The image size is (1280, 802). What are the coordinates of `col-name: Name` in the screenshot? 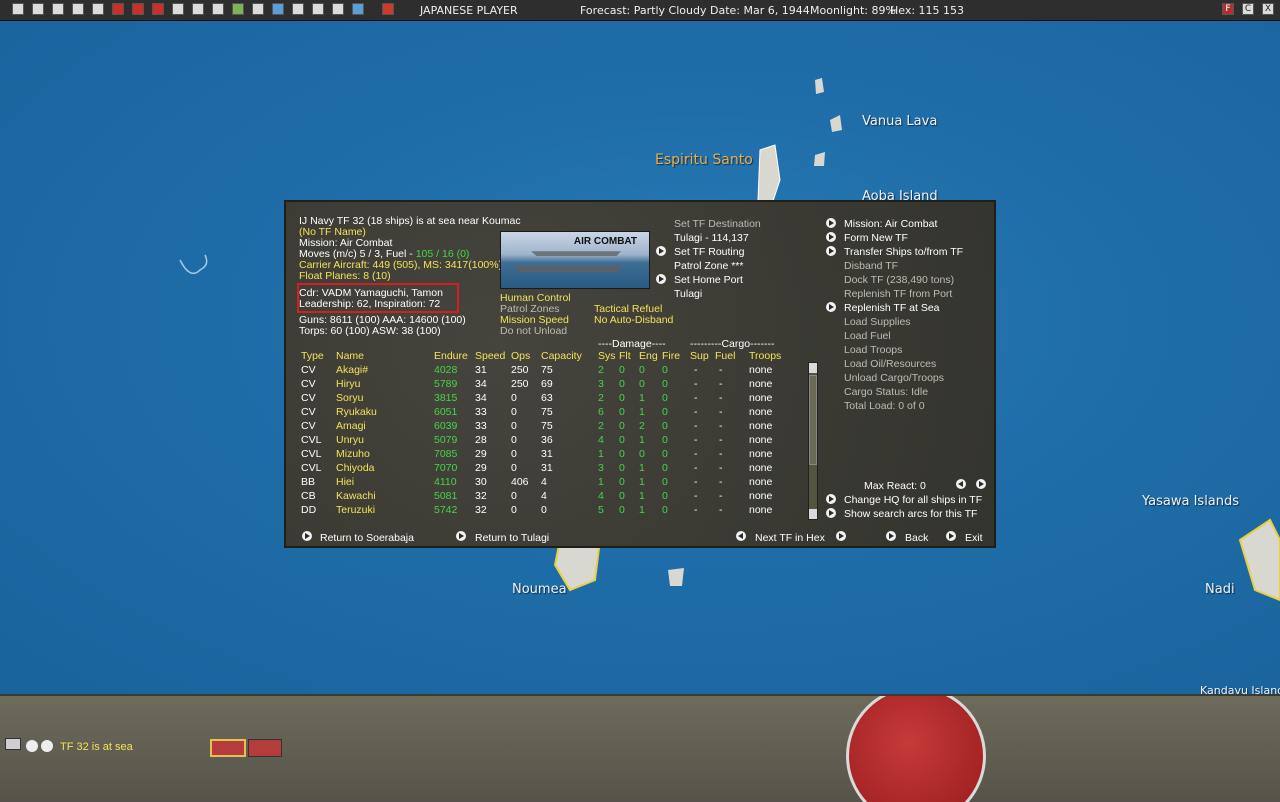 It's located at (350, 356).